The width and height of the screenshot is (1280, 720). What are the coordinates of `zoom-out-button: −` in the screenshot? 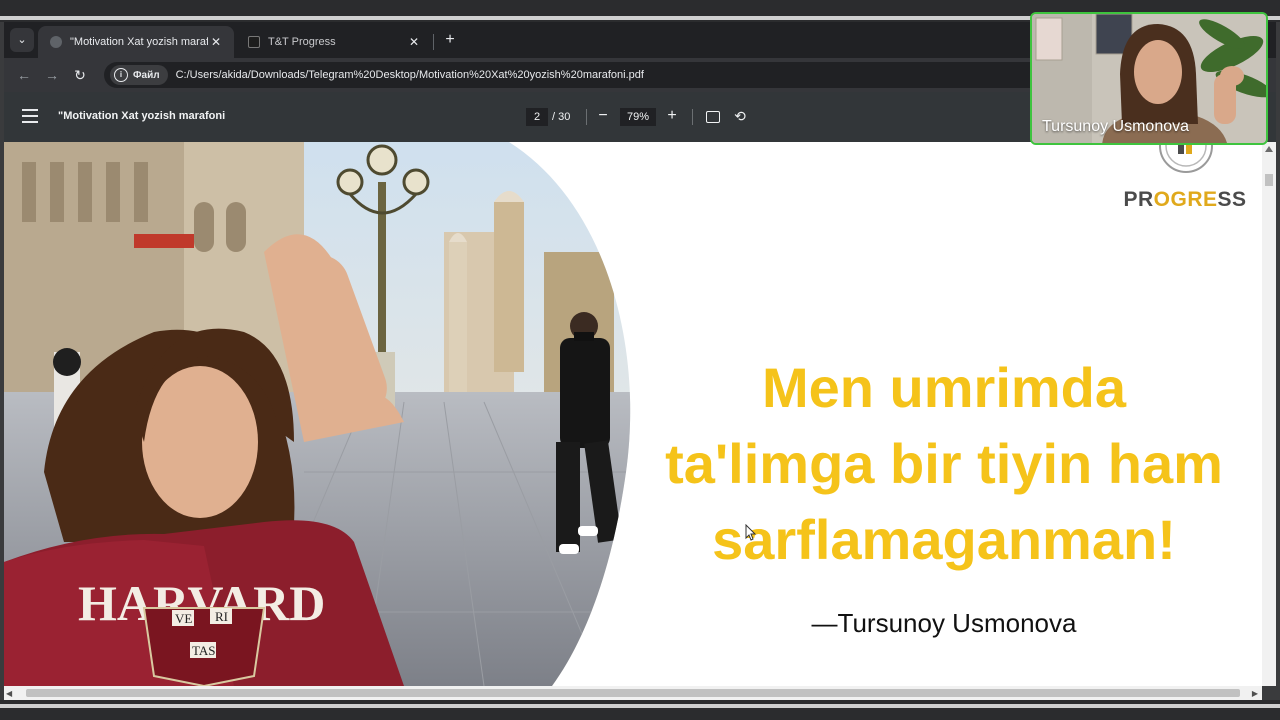 It's located at (603, 116).